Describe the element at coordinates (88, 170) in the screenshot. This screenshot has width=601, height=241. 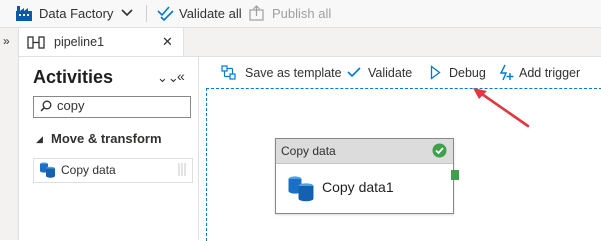
I see `activity-item-label: Copy data` at that location.